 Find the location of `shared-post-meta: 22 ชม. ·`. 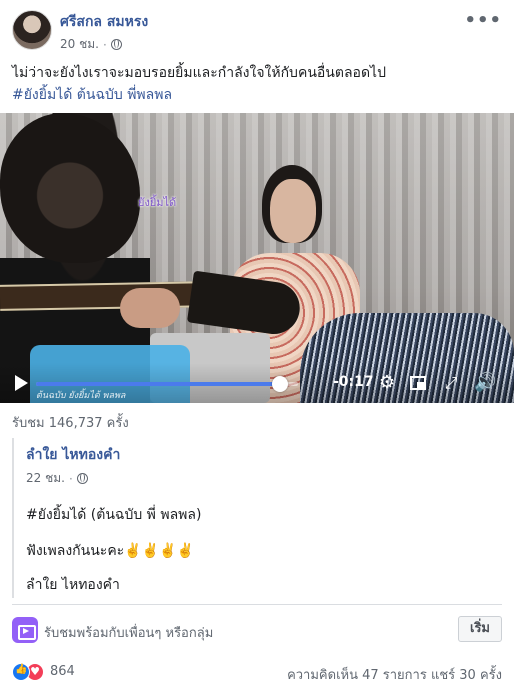

shared-post-meta: 22 ชม. · is located at coordinates (264, 478).